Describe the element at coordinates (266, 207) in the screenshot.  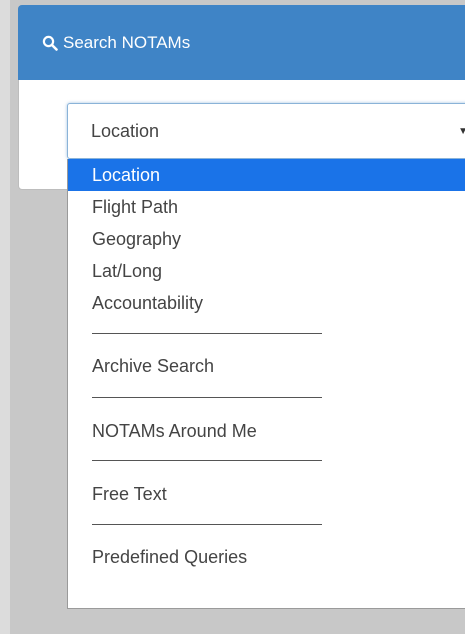
I see `option-flight-path: Flight Path` at that location.